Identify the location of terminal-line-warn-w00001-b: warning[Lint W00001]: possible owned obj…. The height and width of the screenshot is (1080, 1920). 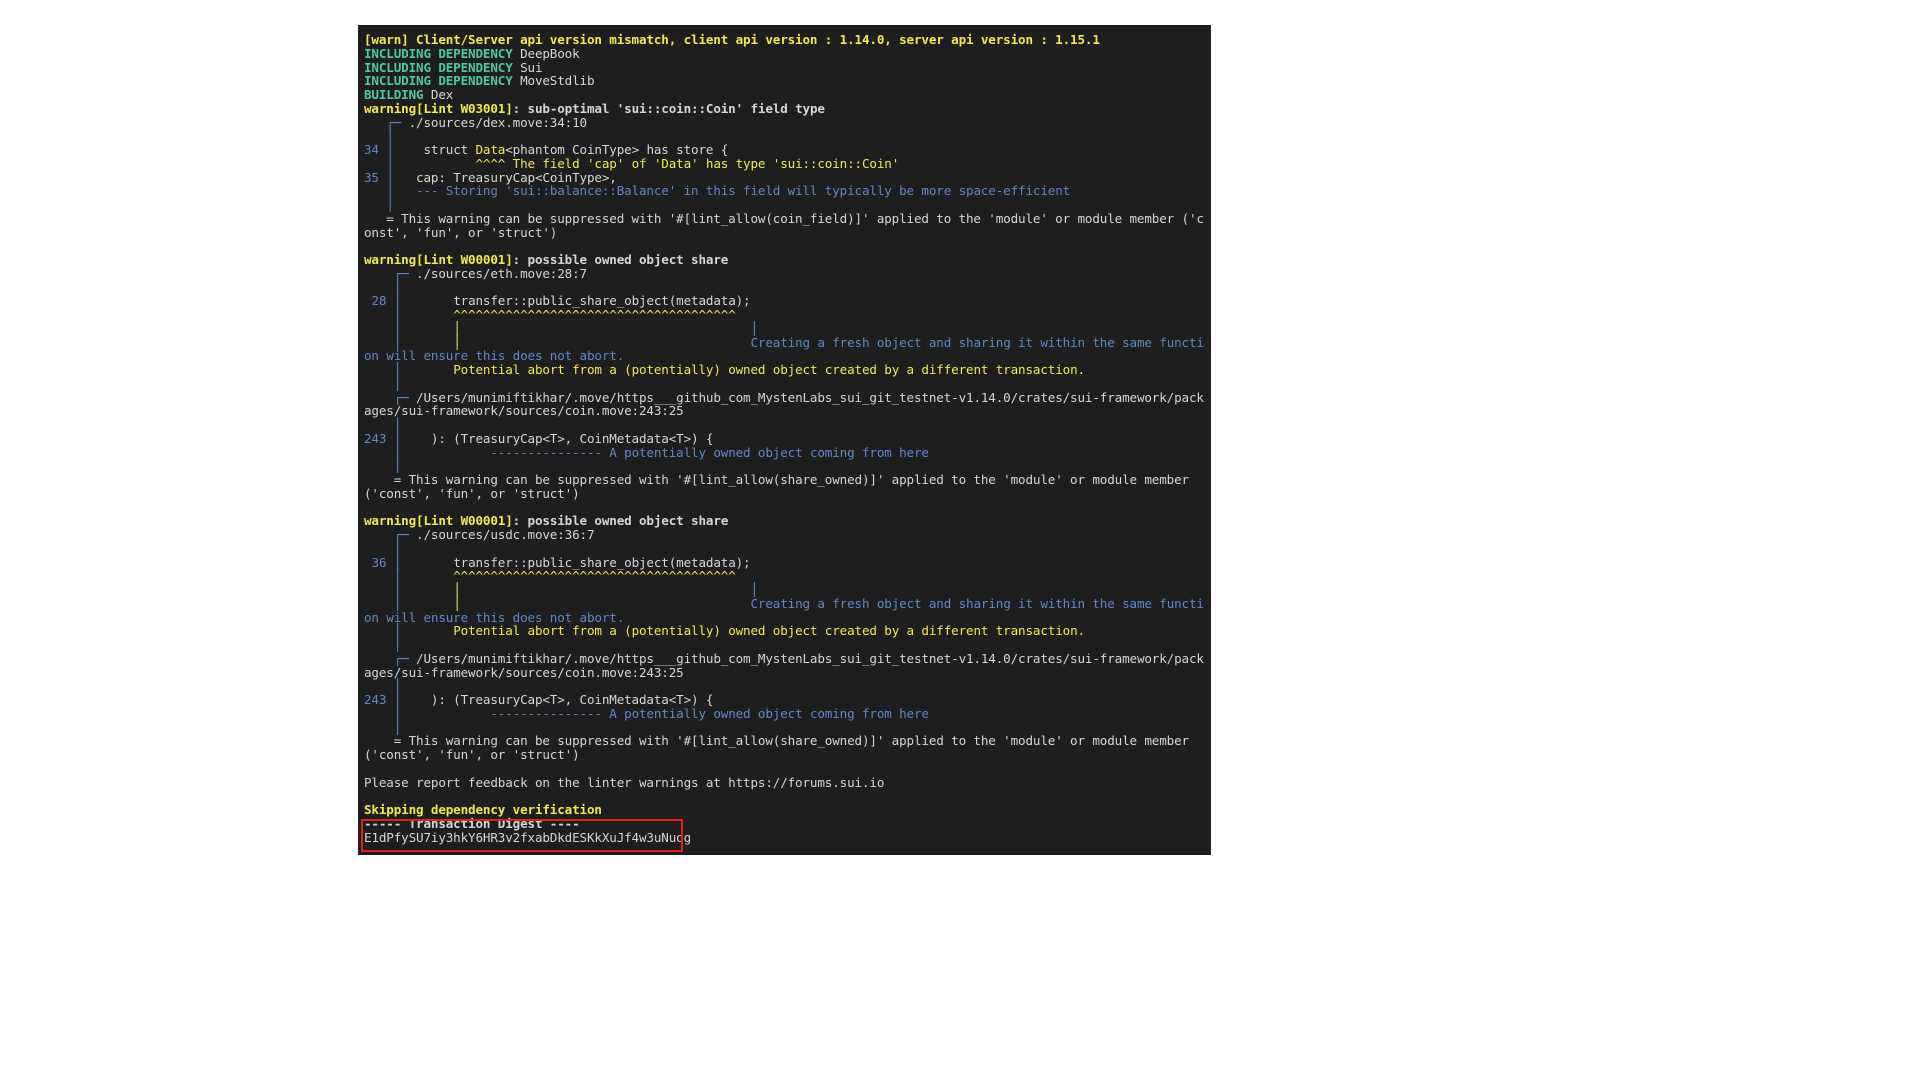
(784, 521).